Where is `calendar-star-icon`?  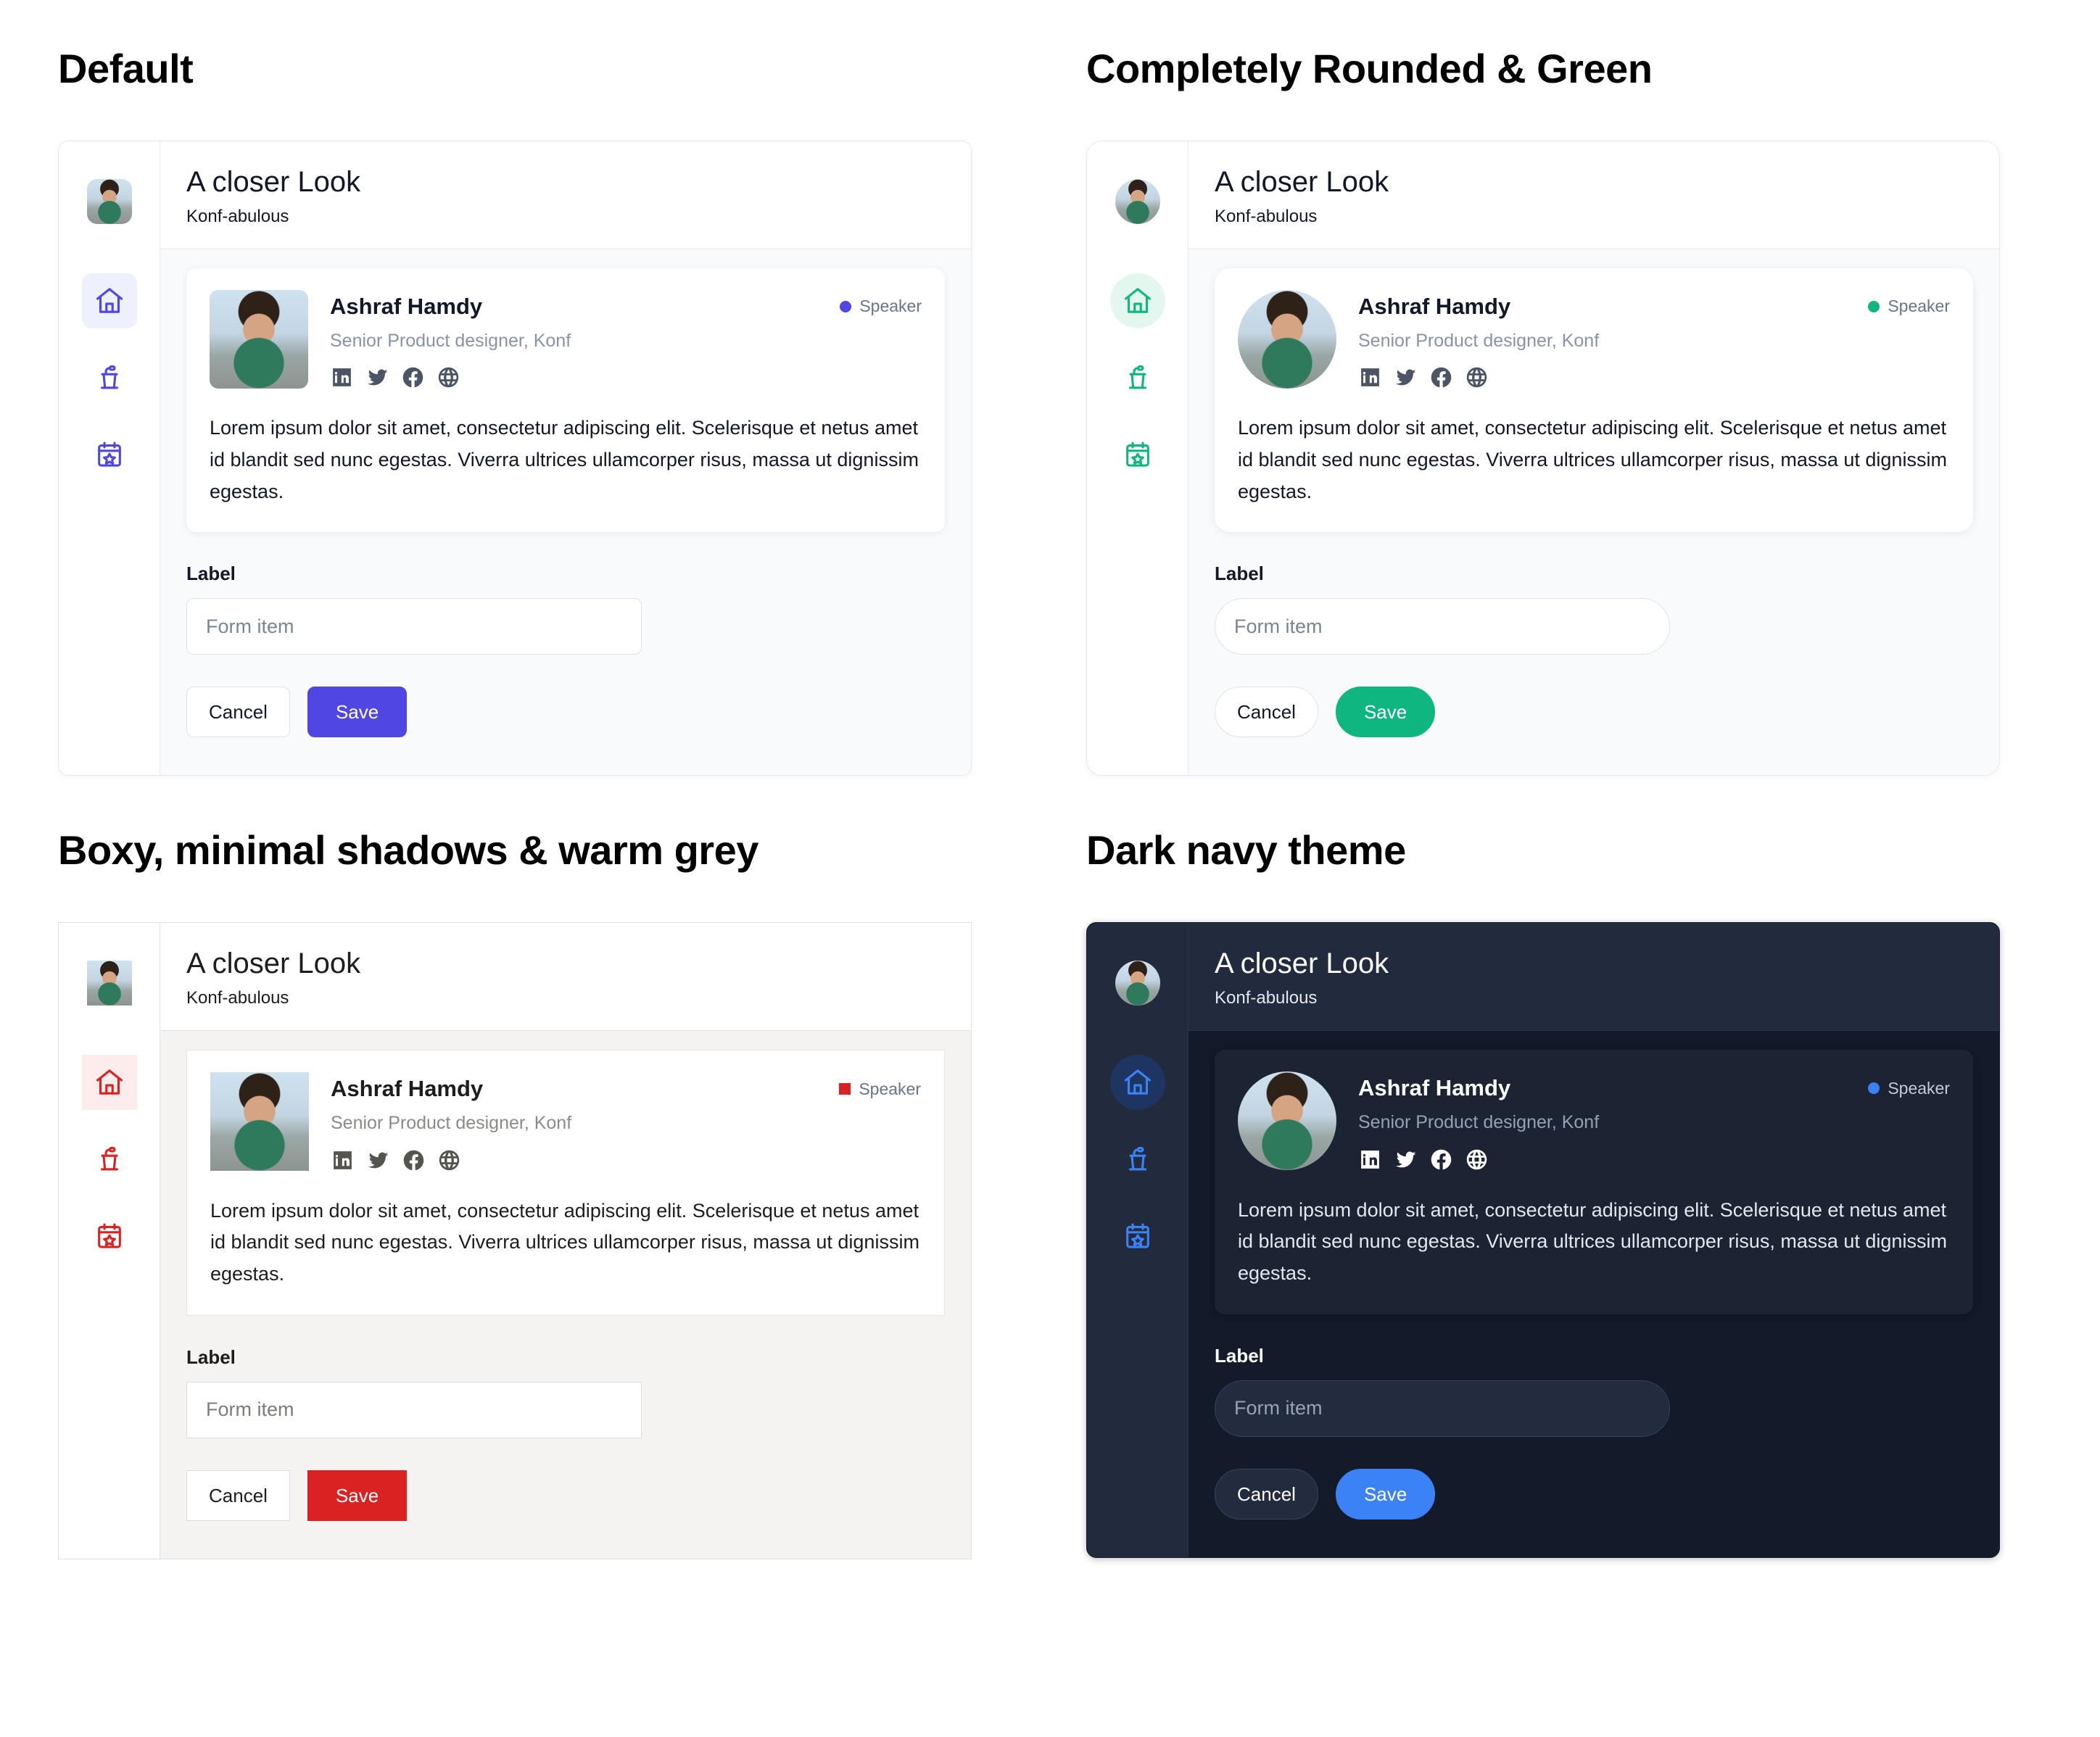 calendar-star-icon is located at coordinates (1138, 454).